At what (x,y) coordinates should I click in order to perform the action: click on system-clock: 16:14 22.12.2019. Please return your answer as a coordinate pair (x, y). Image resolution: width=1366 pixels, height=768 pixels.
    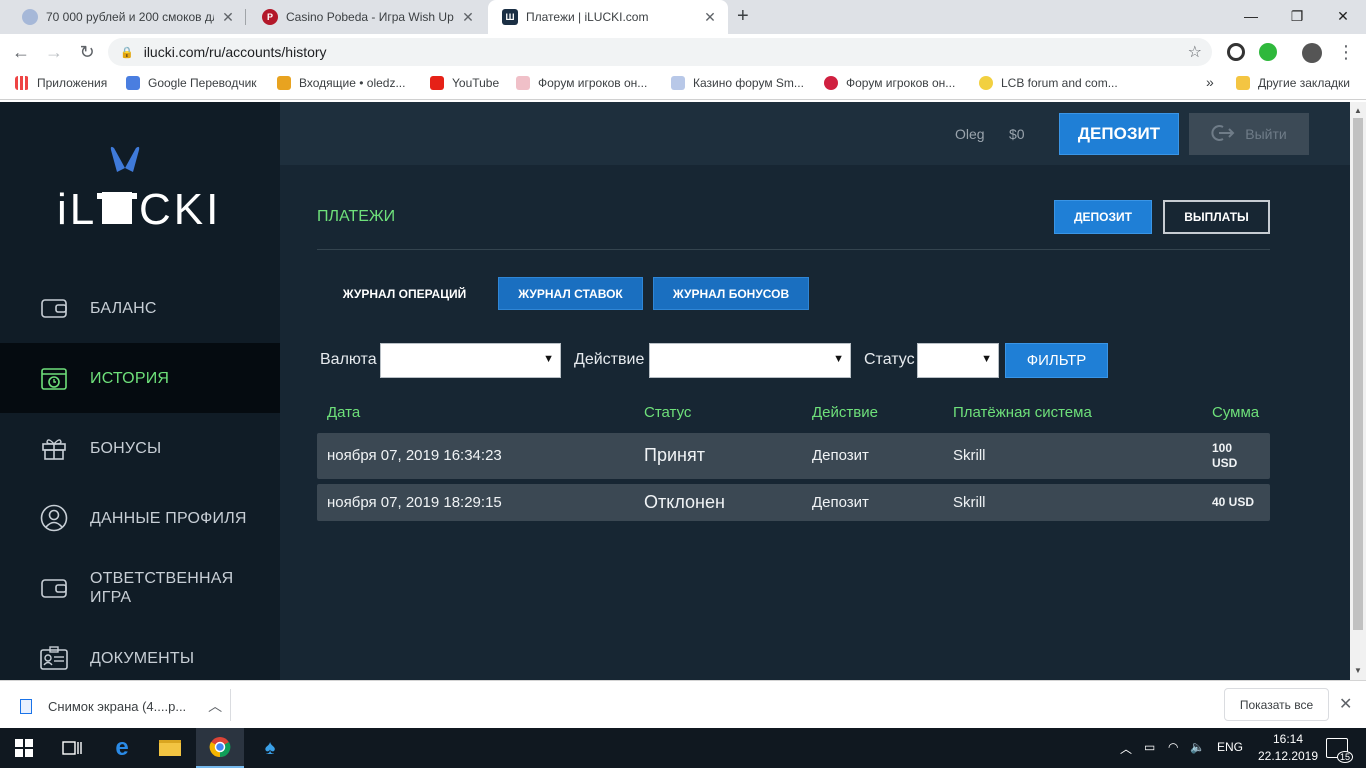
    Looking at the image, I should click on (1288, 748).